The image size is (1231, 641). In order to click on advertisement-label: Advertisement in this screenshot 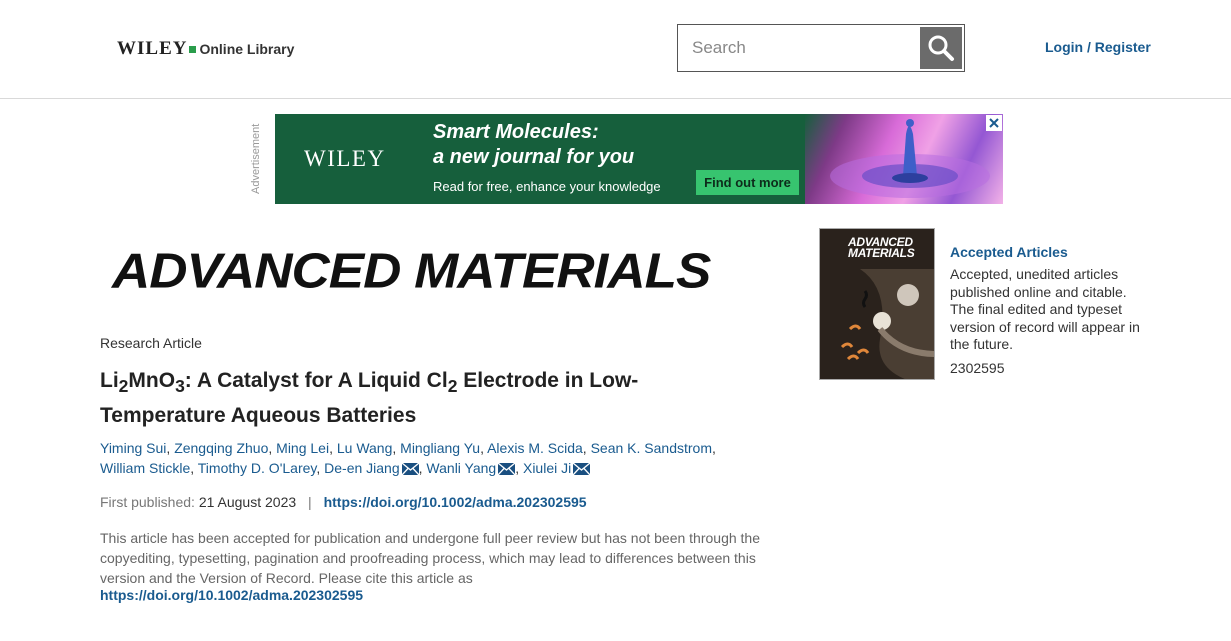, I will do `click(256, 159)`.